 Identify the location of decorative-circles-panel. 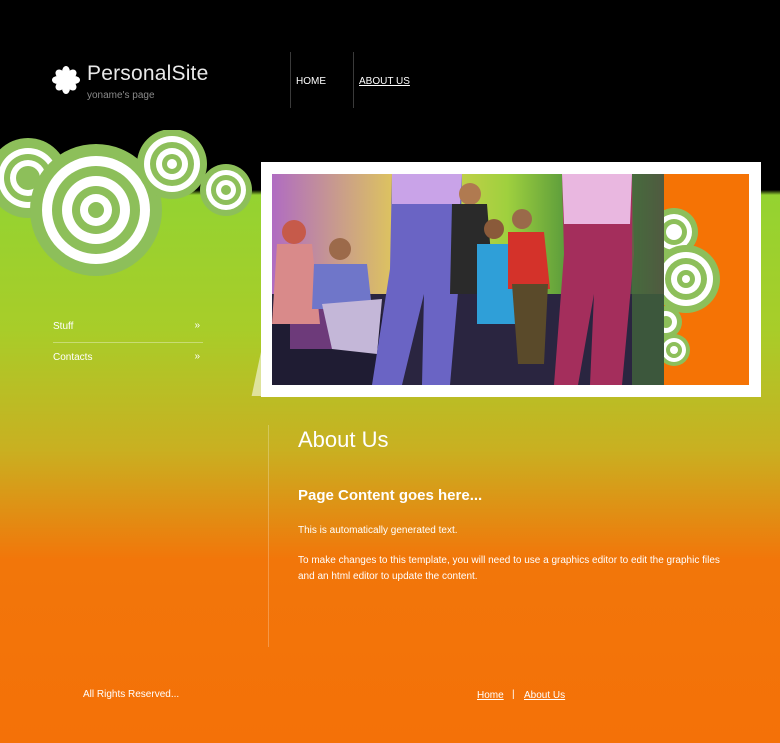
(692, 287).